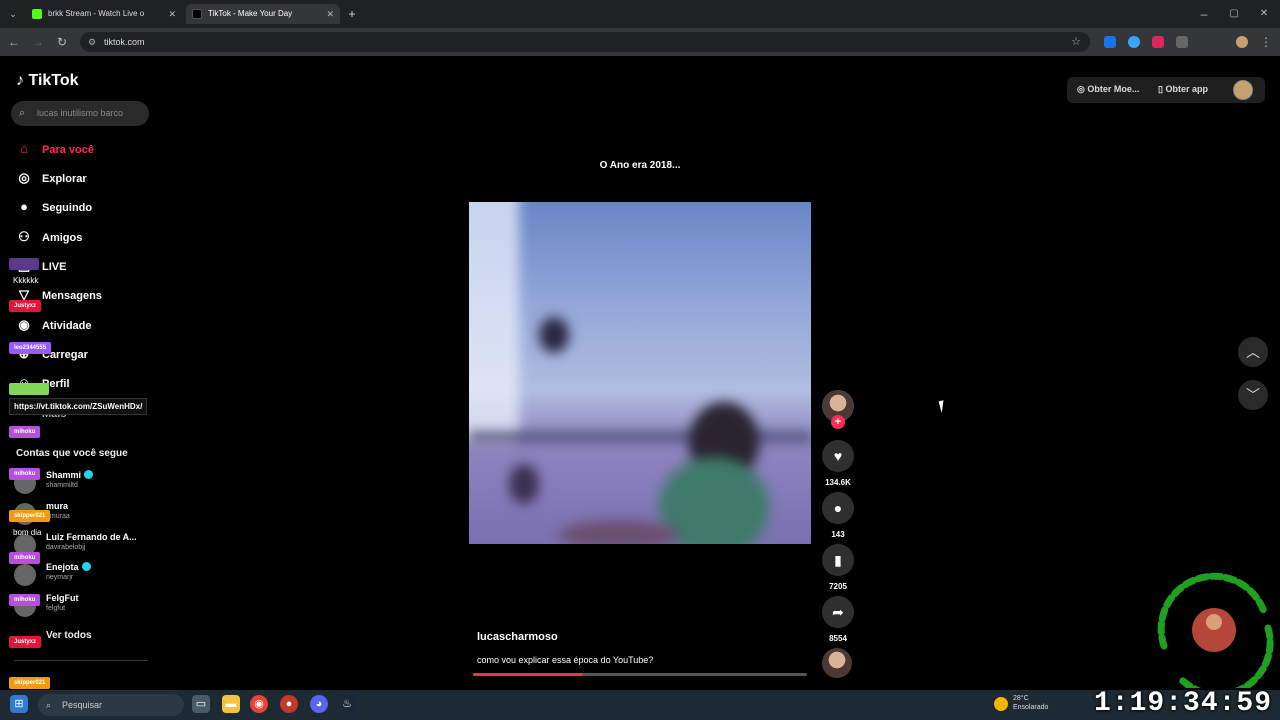  What do you see at coordinates (30, 348) in the screenshot?
I see `chat-username: leo2344555` at bounding box center [30, 348].